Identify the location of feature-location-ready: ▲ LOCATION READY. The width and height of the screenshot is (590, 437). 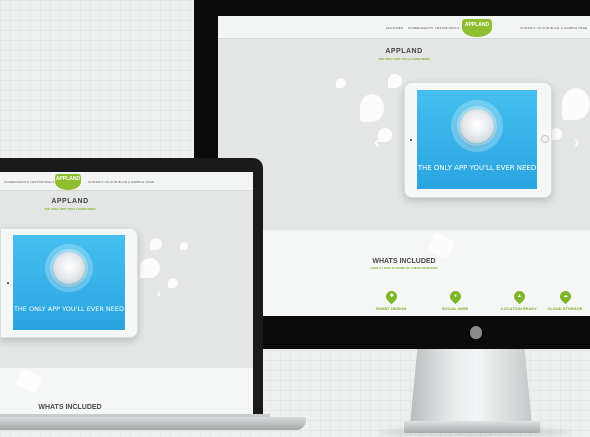
(519, 299).